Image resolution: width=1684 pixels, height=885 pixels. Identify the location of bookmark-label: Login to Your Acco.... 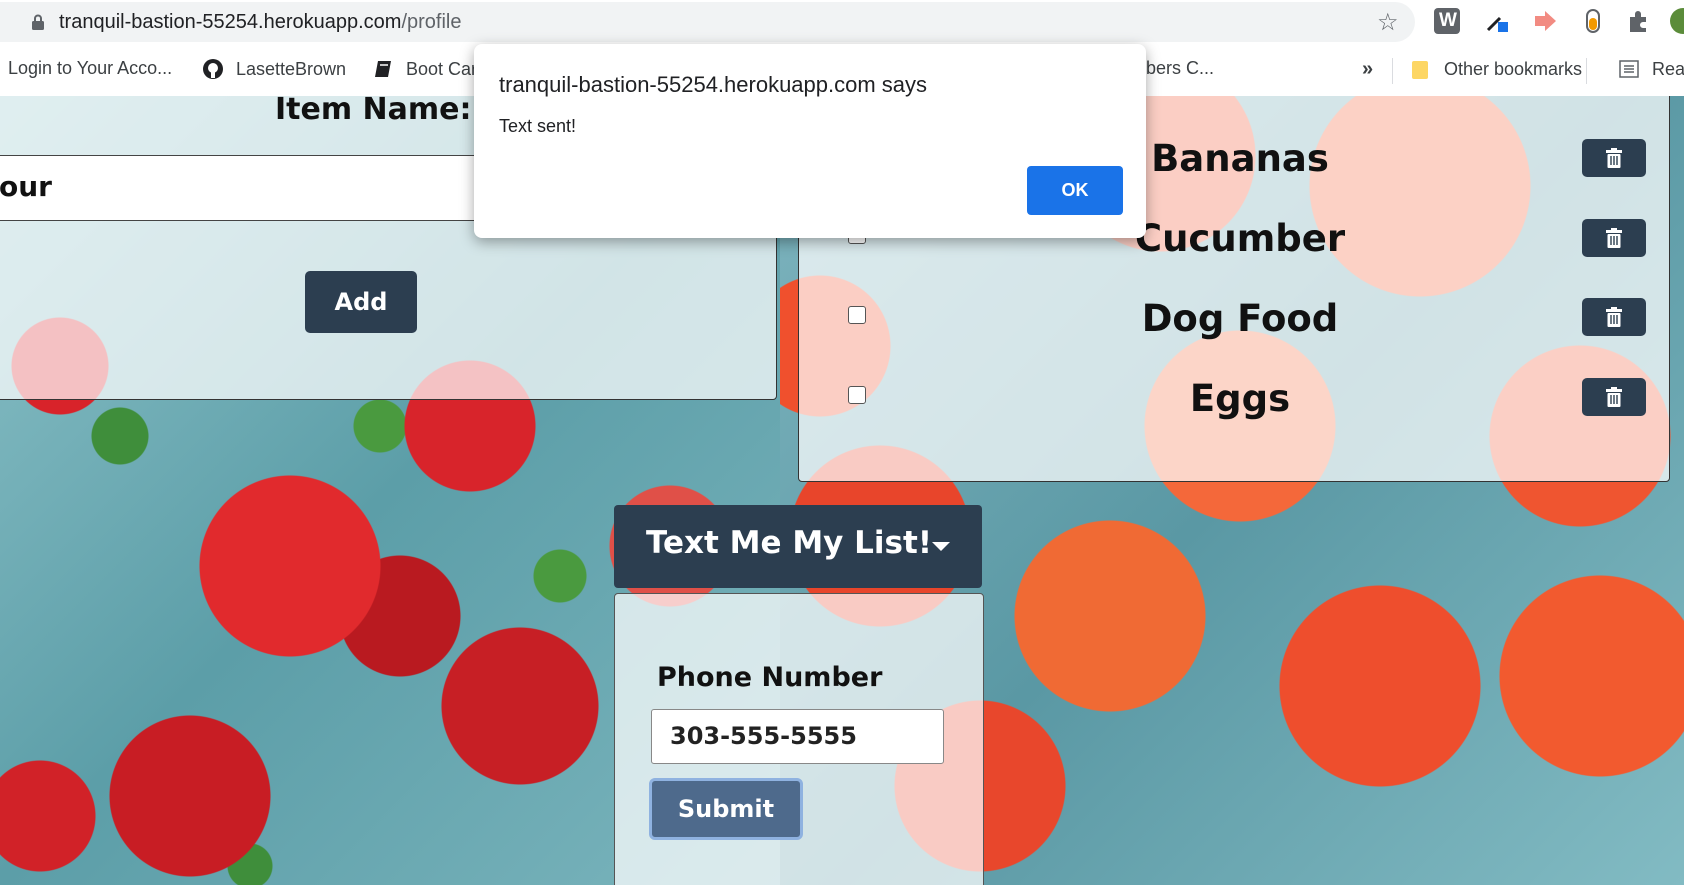
(90, 68).